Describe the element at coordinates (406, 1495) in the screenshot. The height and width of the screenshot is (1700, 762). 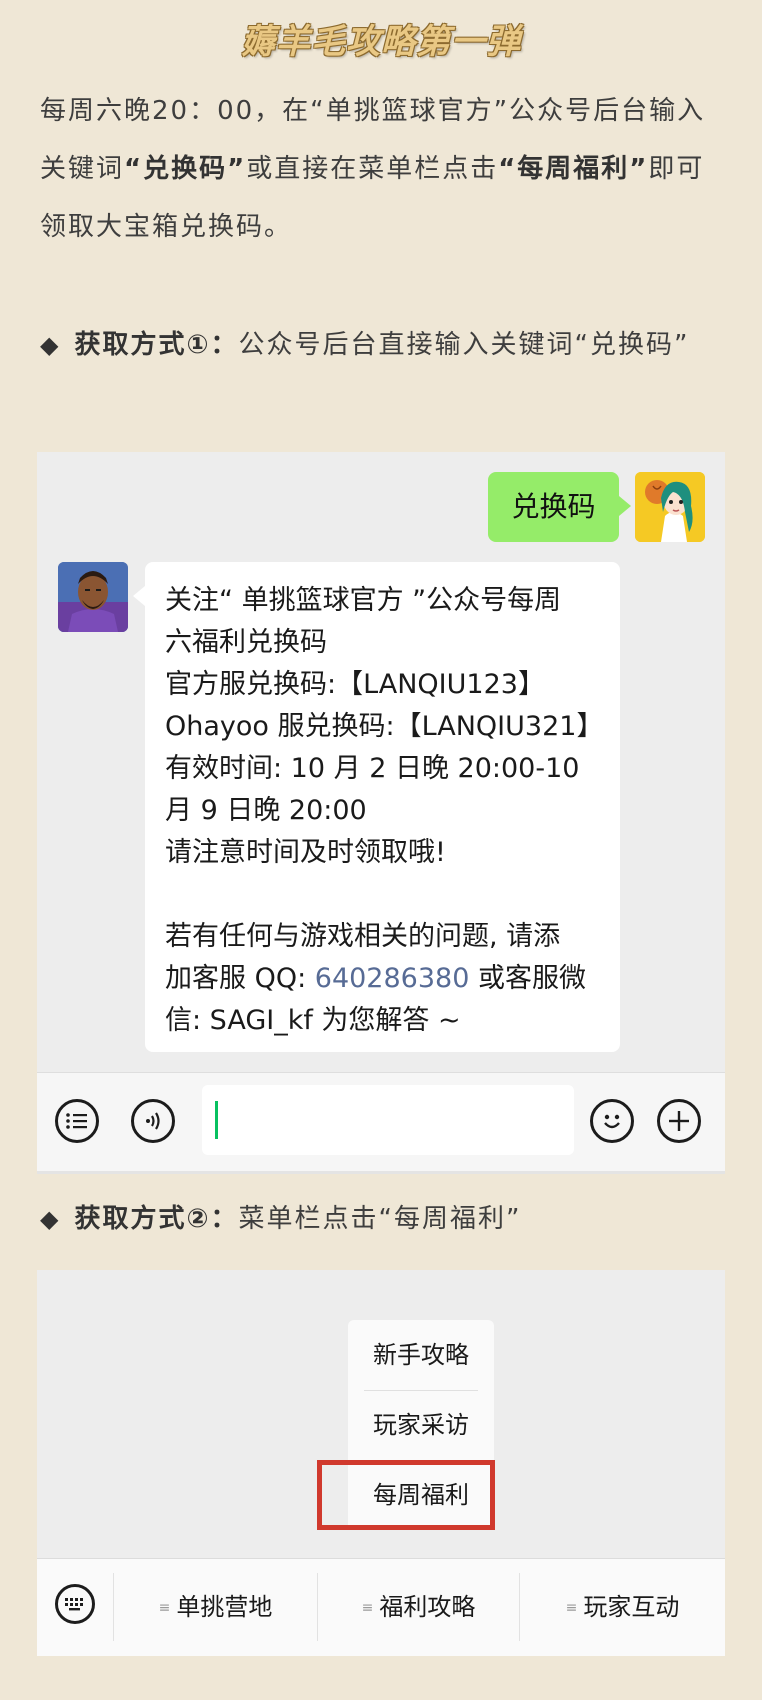
I see `highlight-box` at that location.